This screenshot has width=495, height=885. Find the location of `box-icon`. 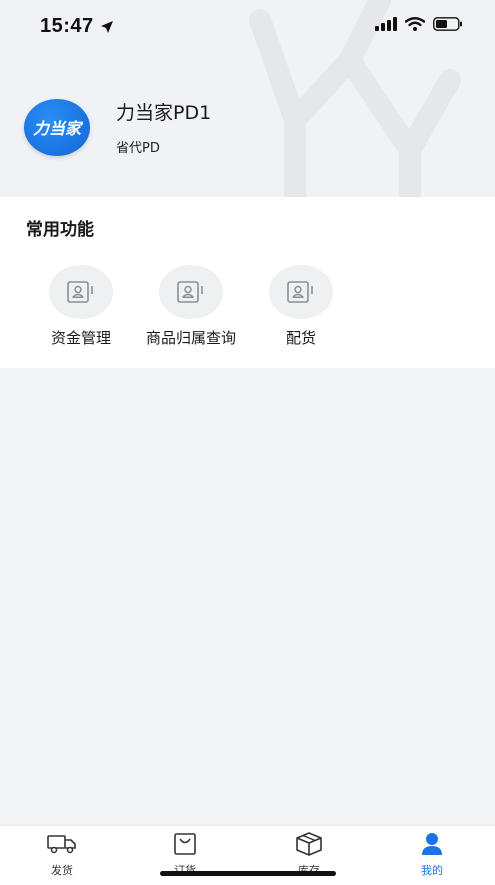

box-icon is located at coordinates (309, 844).